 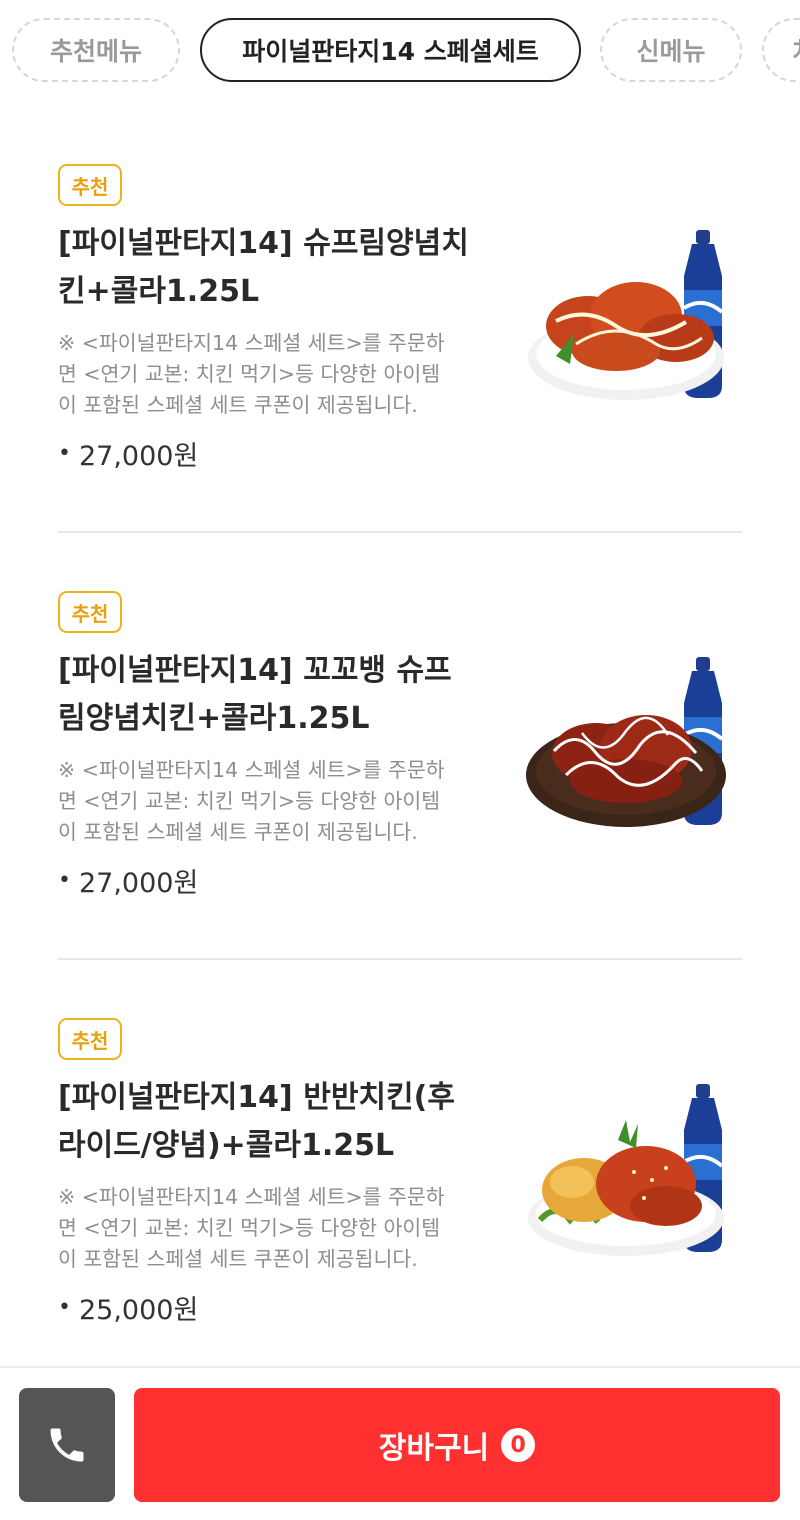 I want to click on tab-next-category: 치, so click(x=781, y=50).